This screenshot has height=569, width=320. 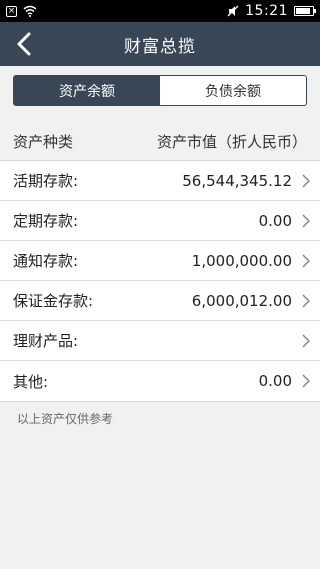 I want to click on status-bar-right: 15:21, so click(x=271, y=11).